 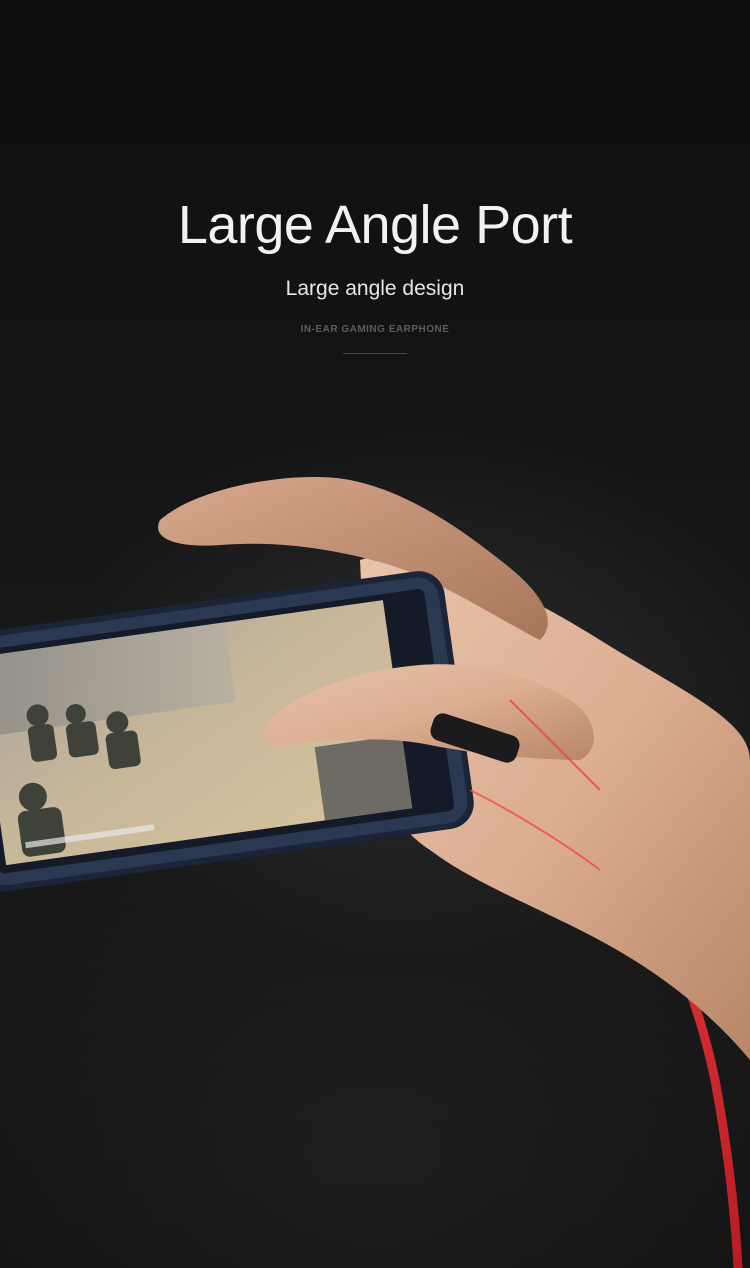 What do you see at coordinates (375, 329) in the screenshot?
I see `tagline: IN-EAR GAMING EARPHONE` at bounding box center [375, 329].